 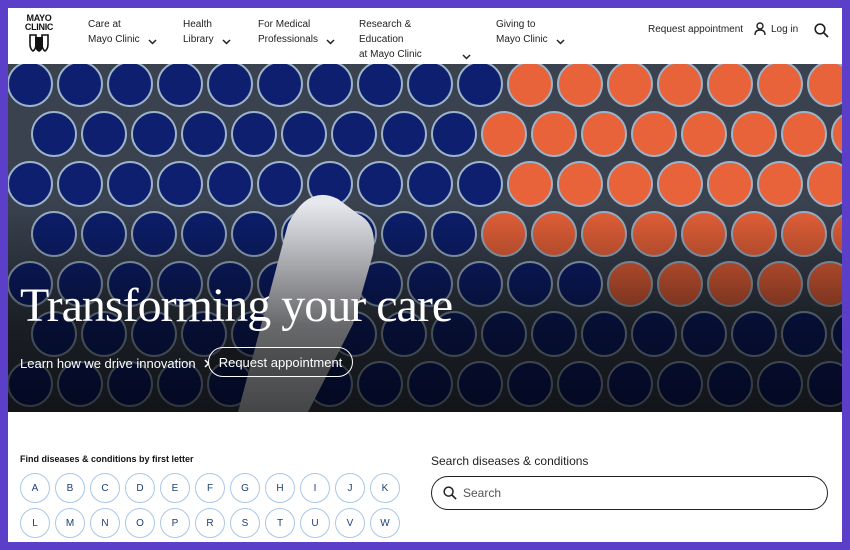 What do you see at coordinates (207, 32) in the screenshot?
I see `nav-health-library: Health Library` at bounding box center [207, 32].